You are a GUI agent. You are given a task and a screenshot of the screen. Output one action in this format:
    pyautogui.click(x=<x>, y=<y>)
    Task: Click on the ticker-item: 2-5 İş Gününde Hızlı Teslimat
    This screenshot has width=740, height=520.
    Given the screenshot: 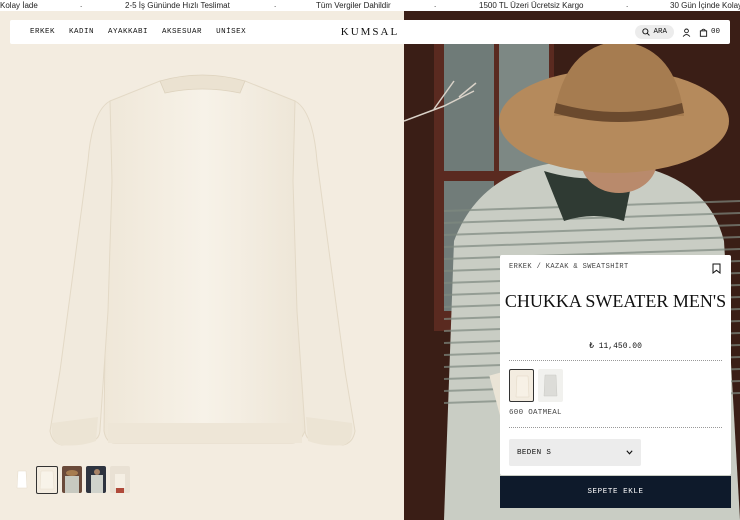 What is the action you would take?
    pyautogui.click(x=177, y=5)
    